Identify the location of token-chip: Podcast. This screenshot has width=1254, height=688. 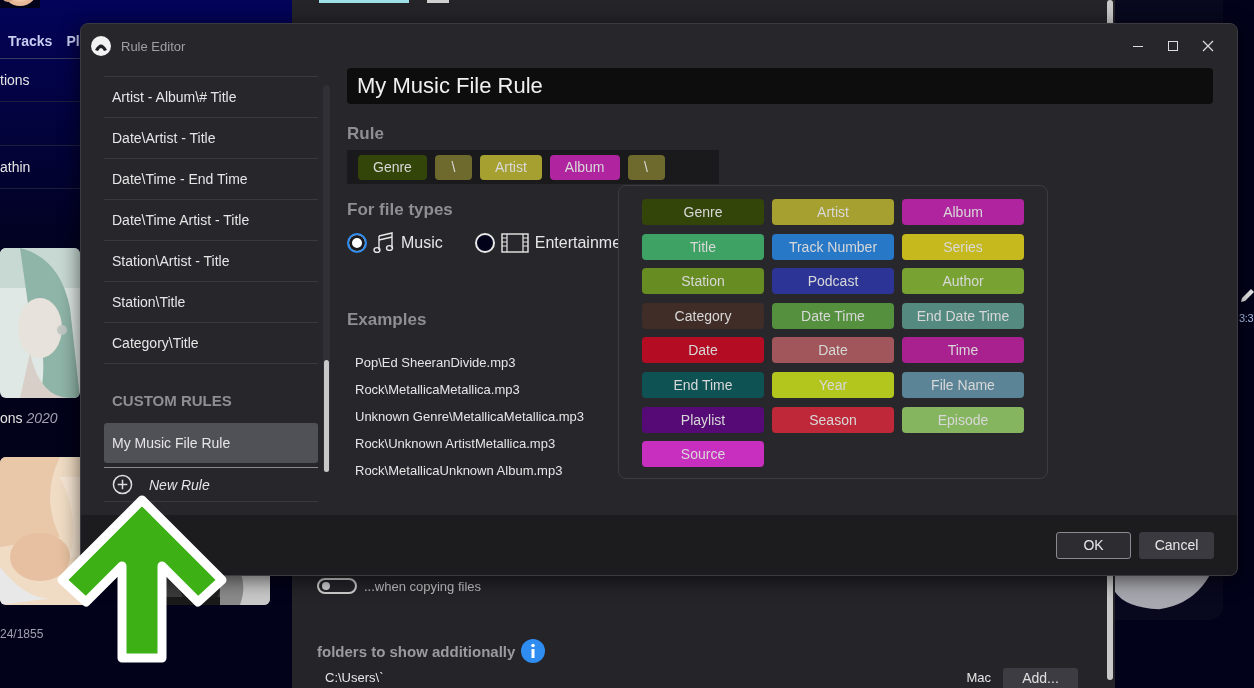
(833, 281).